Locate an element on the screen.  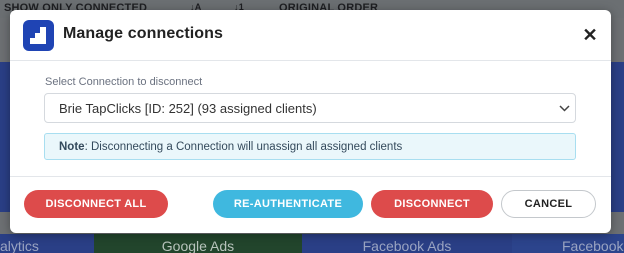
note-prefix: Note is located at coordinates (72, 147).